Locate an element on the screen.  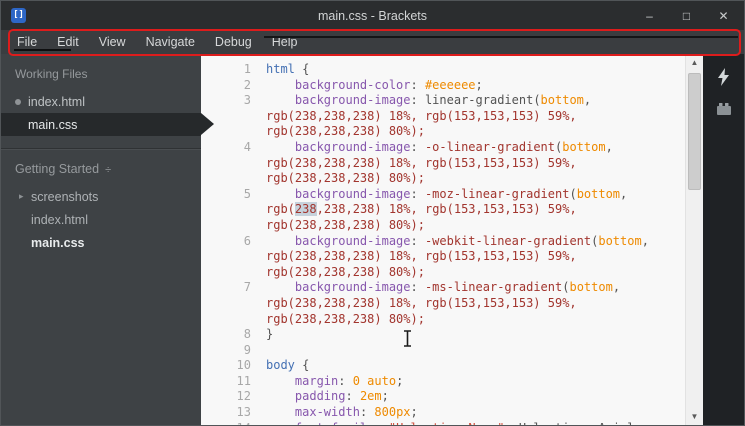
code-text: margin: 0 auto; is located at coordinates (475, 382).